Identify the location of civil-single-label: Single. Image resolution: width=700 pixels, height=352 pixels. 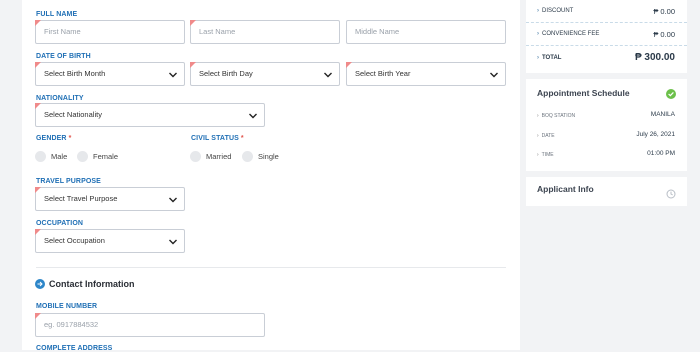
(268, 156).